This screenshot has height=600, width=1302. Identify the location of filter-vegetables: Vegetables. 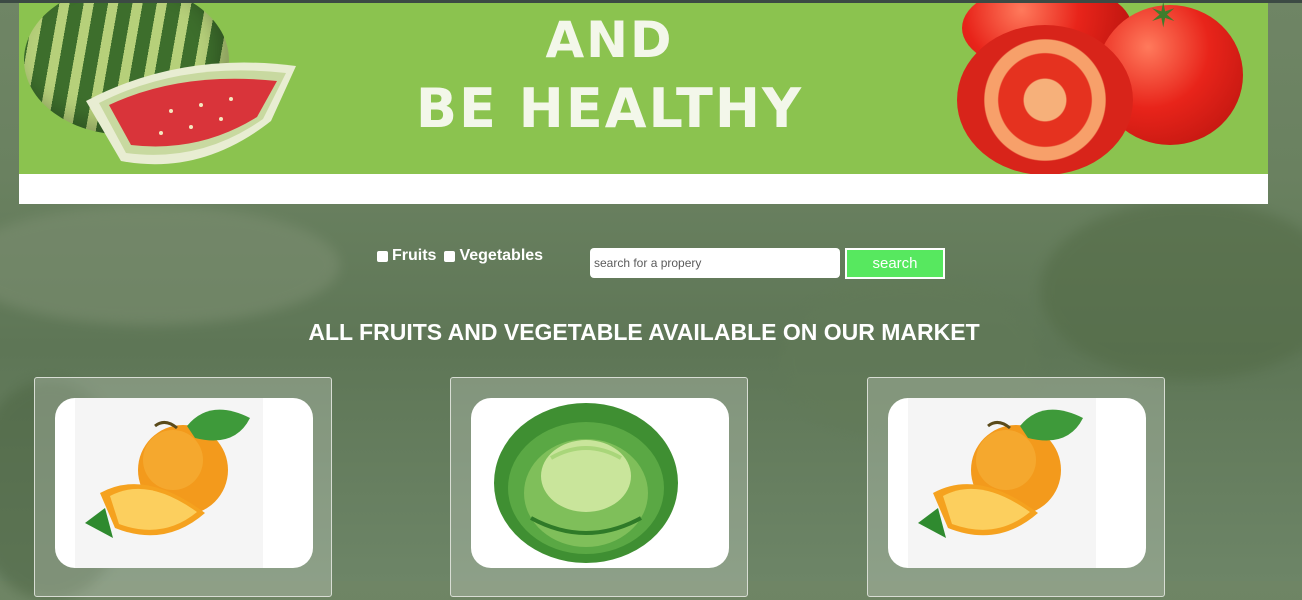
(493, 256).